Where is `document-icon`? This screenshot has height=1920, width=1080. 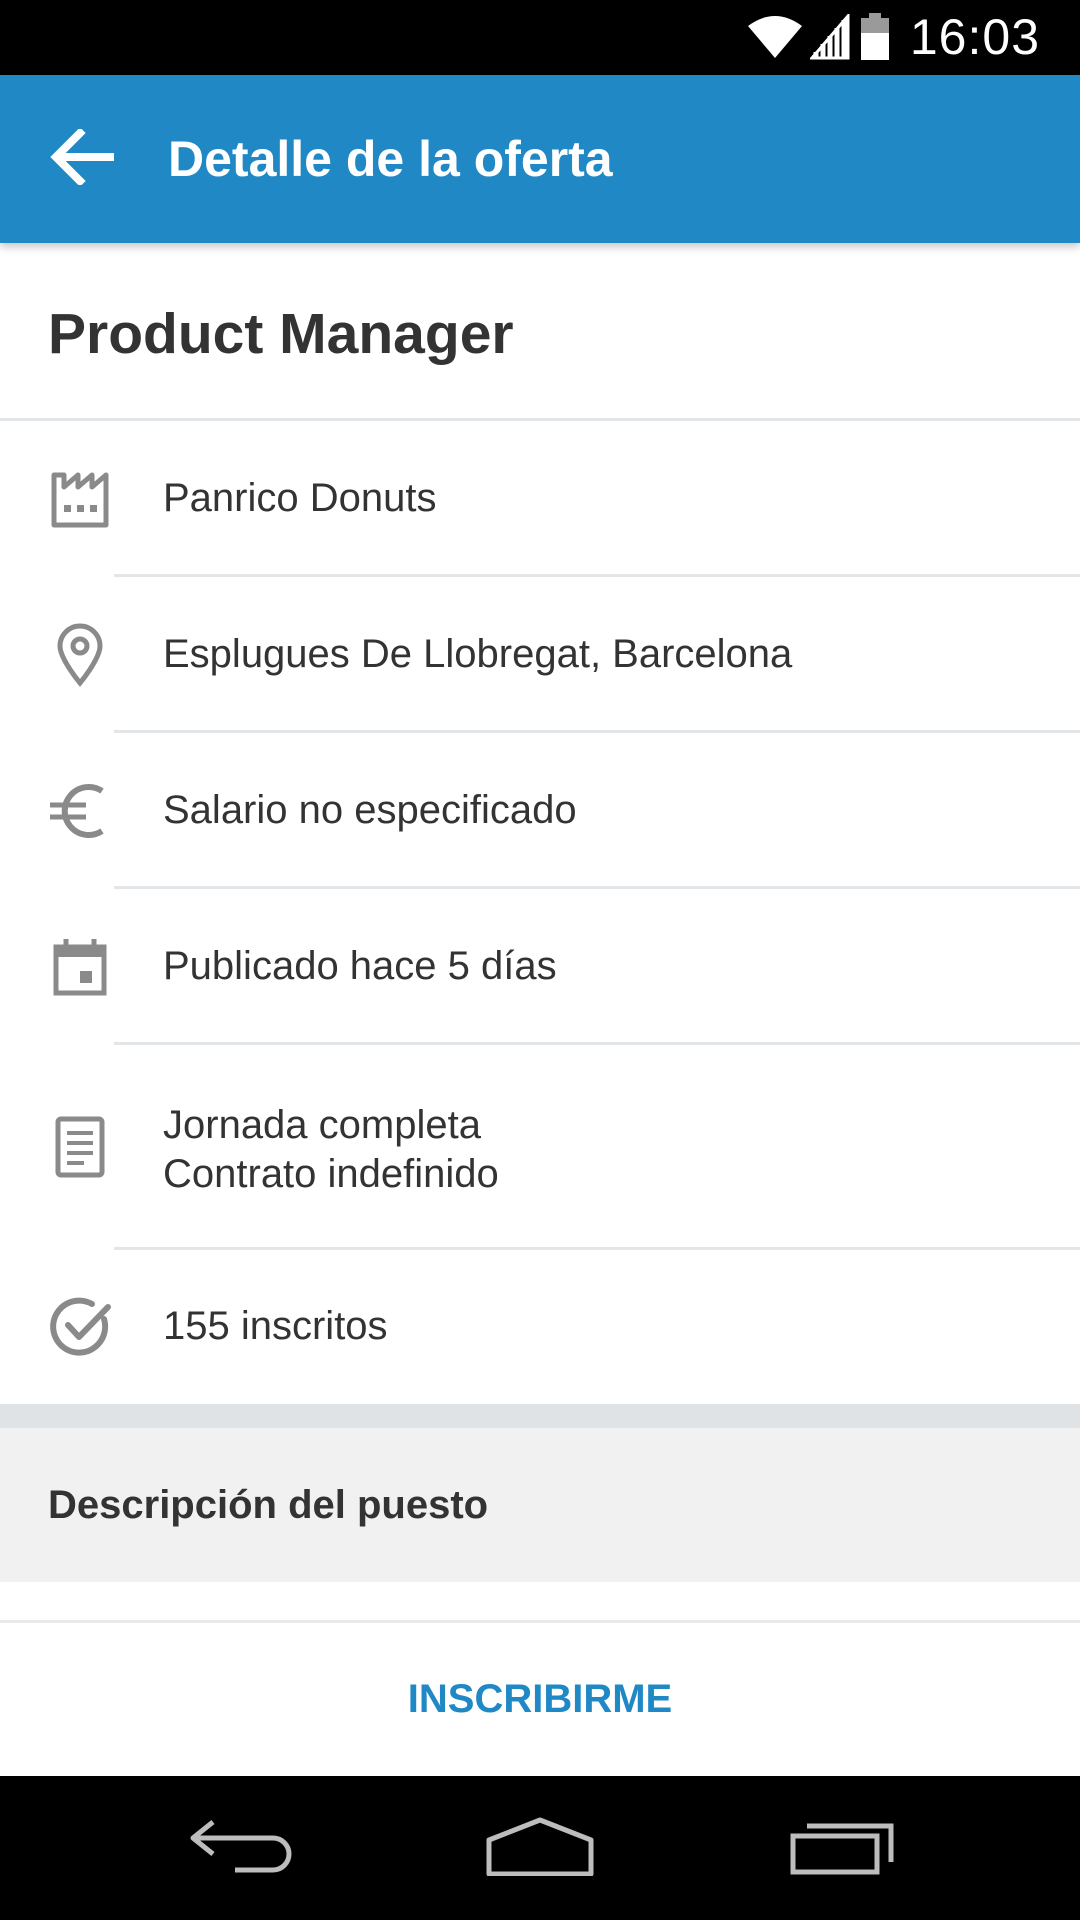 document-icon is located at coordinates (80, 1147).